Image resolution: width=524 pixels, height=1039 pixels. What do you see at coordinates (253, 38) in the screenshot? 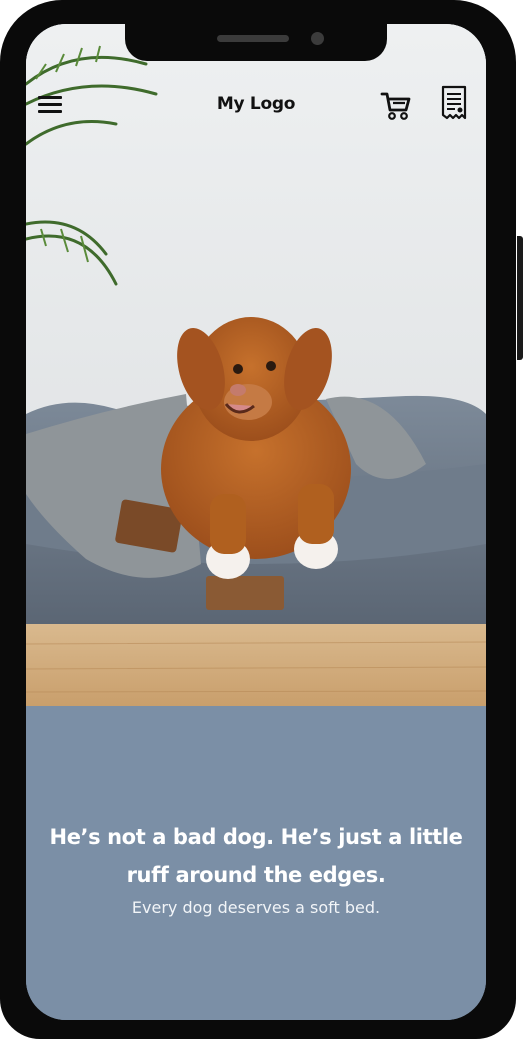
I see `speaker-grille` at bounding box center [253, 38].